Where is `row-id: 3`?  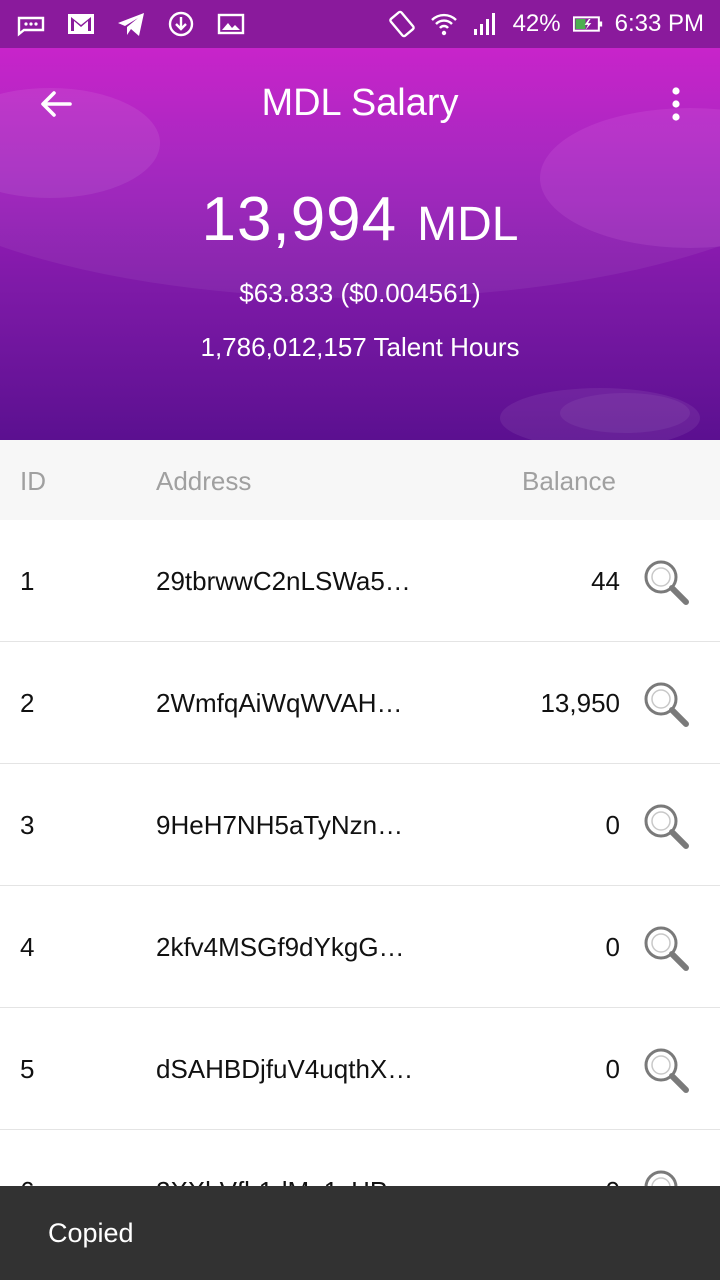
row-id: 3 is located at coordinates (27, 825).